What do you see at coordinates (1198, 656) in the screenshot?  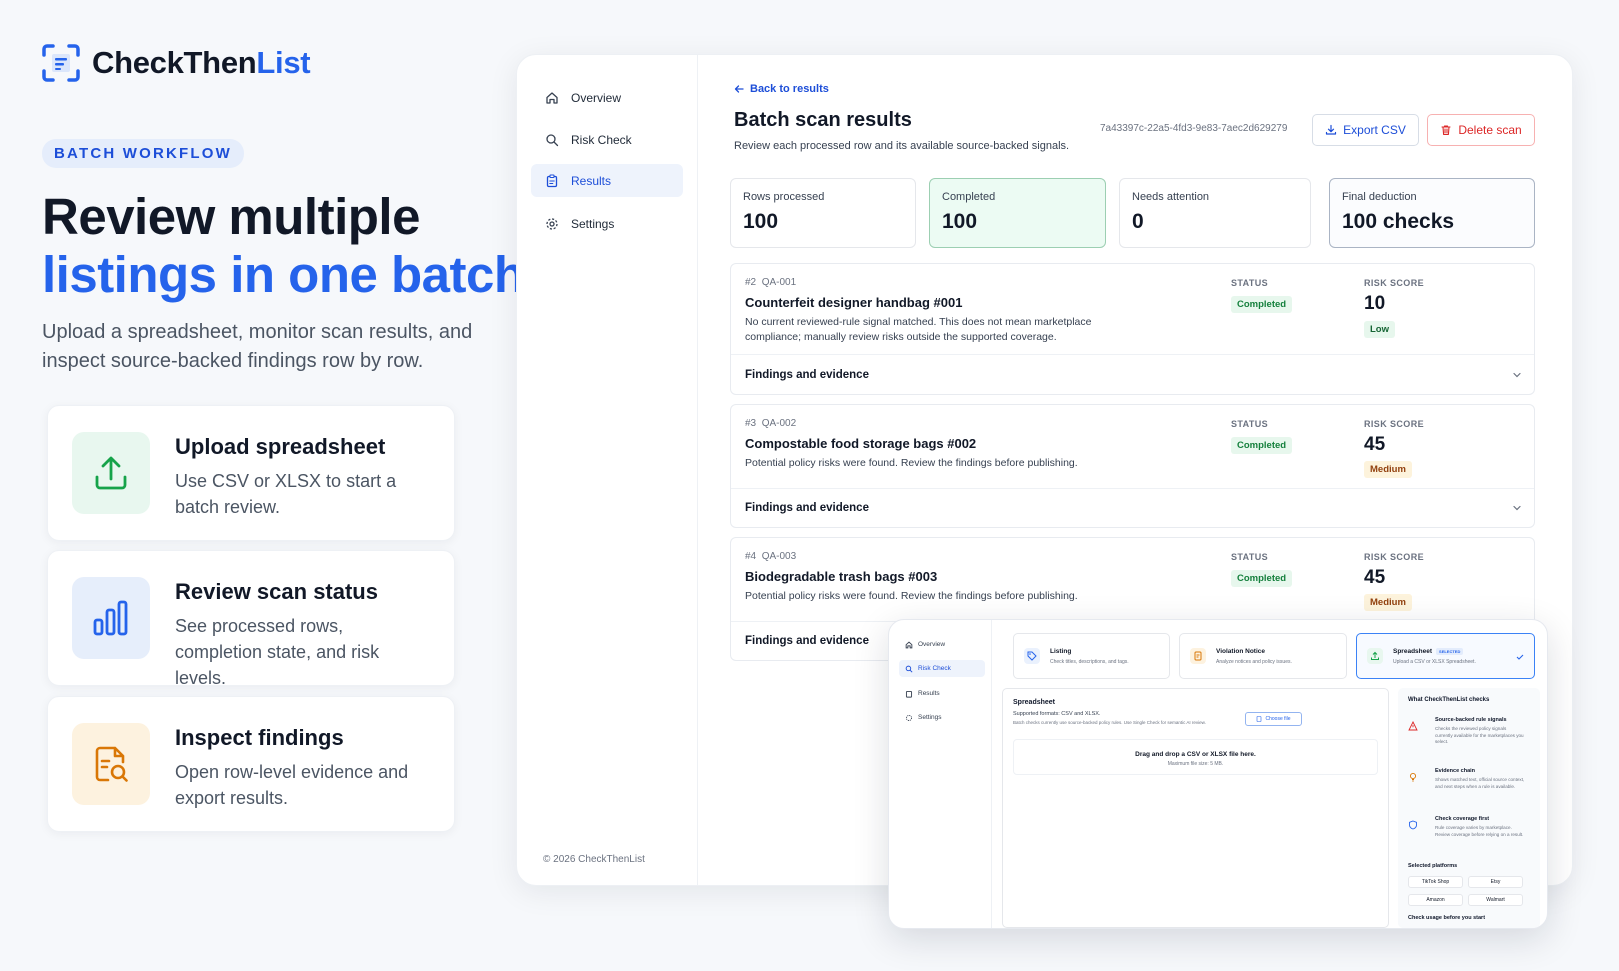 I see `document-icon` at bounding box center [1198, 656].